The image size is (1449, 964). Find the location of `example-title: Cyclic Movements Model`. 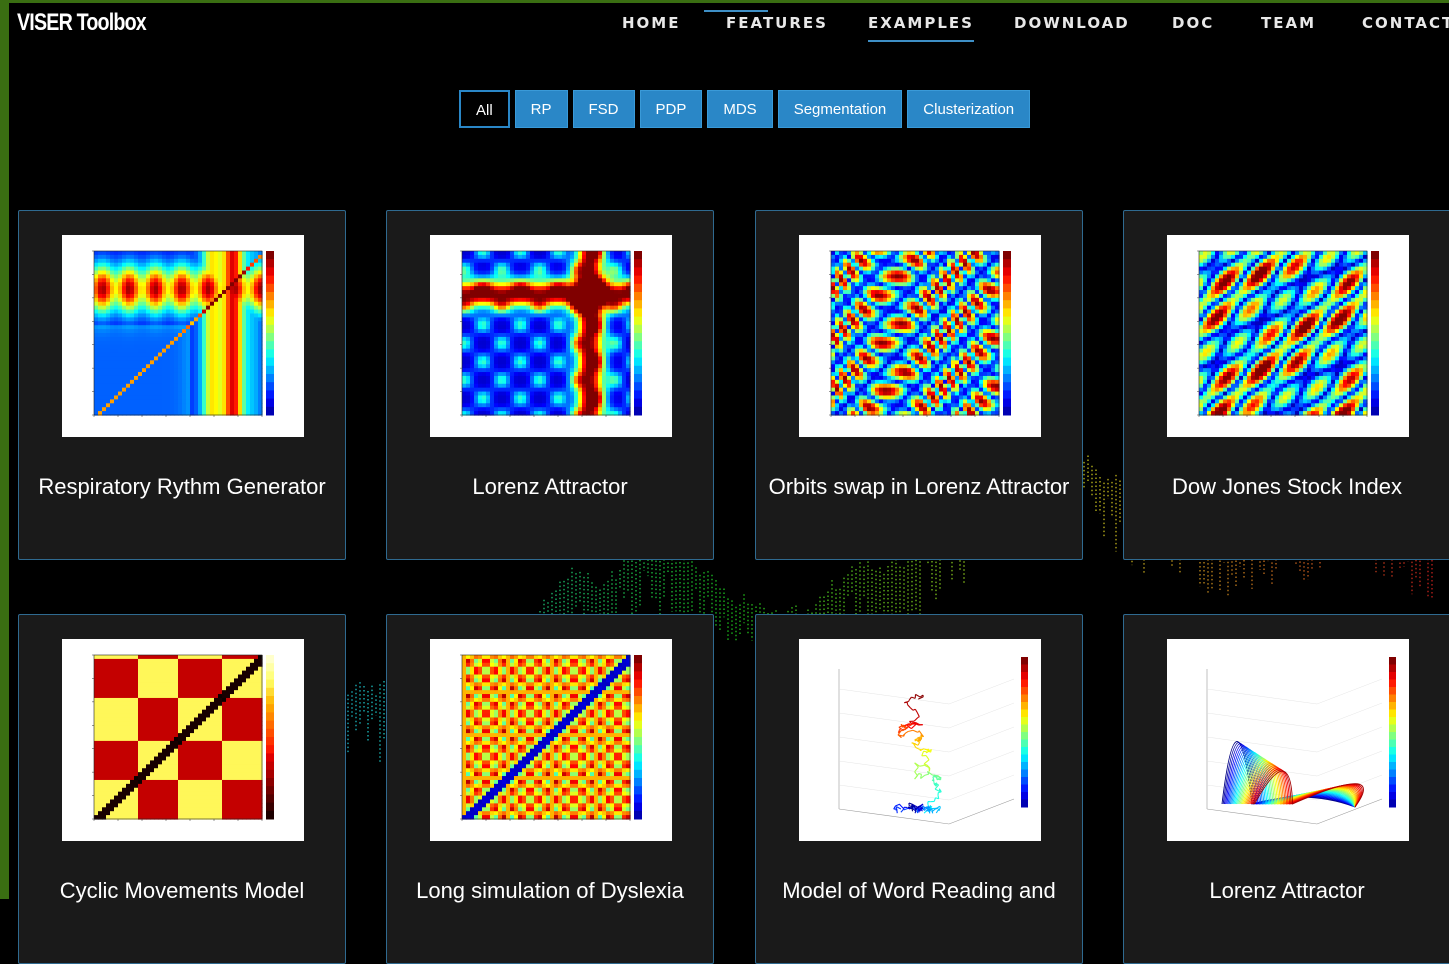

example-title: Cyclic Movements Model is located at coordinates (182, 891).